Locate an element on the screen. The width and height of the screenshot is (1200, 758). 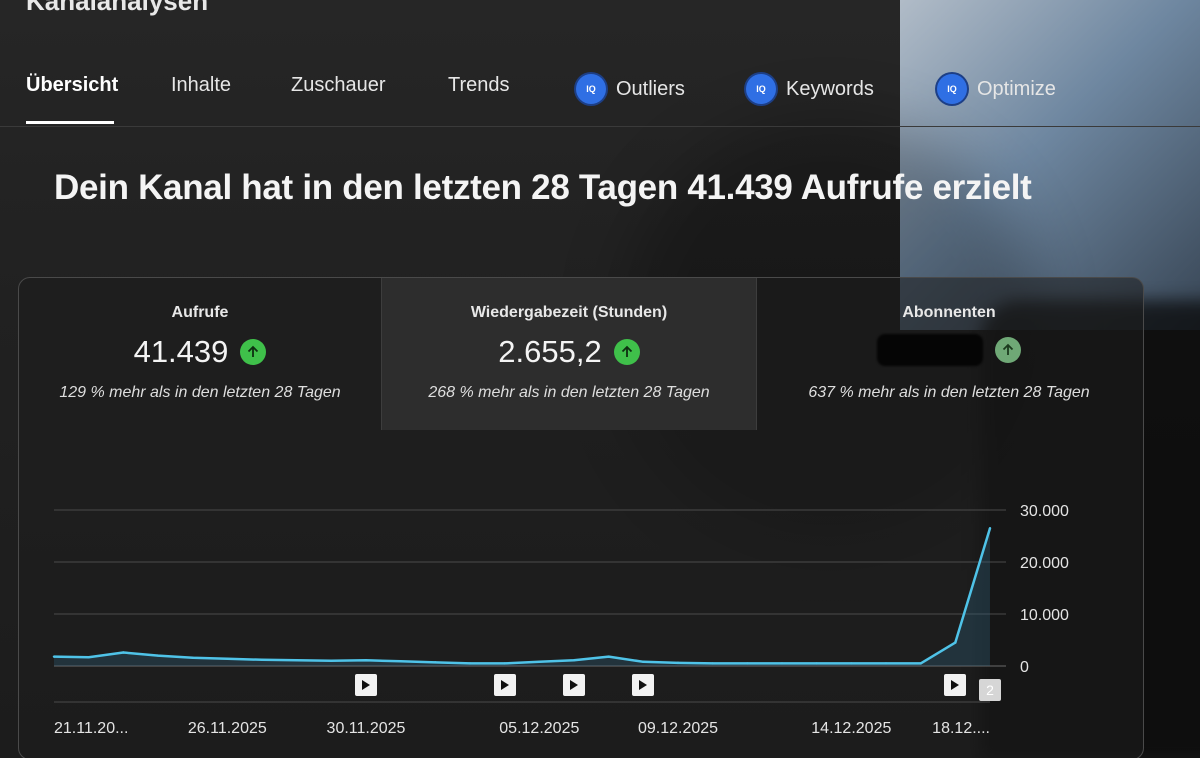
y-tick-label: 0 is located at coordinates (1024, 667).